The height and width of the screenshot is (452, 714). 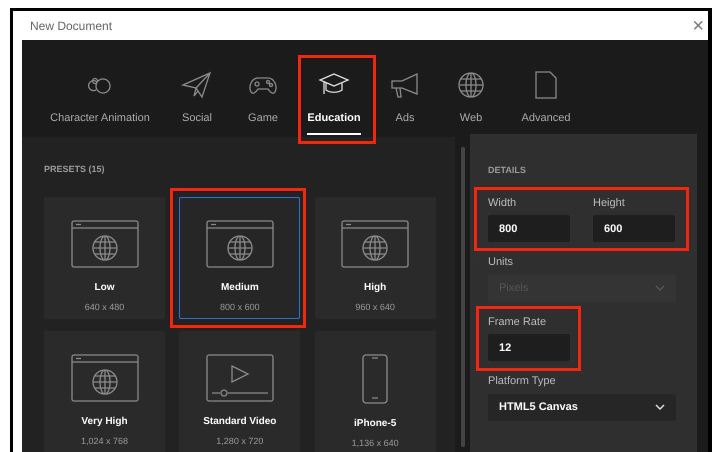 I want to click on field-label: Frame Rate, so click(x=518, y=322).